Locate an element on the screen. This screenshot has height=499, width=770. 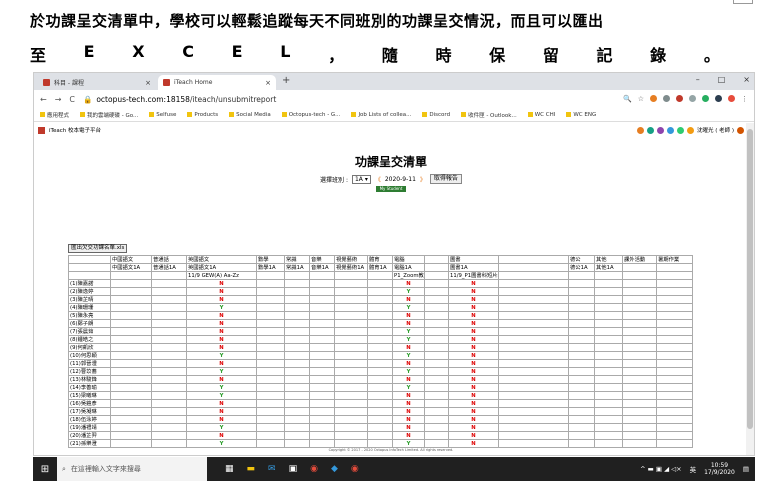
site-logo-icon is located at coordinates (41, 130).